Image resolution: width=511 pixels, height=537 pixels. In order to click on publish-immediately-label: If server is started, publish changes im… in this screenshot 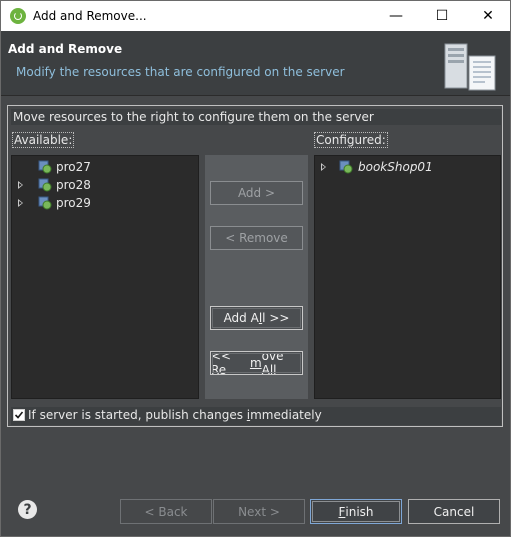, I will do `click(175, 415)`.